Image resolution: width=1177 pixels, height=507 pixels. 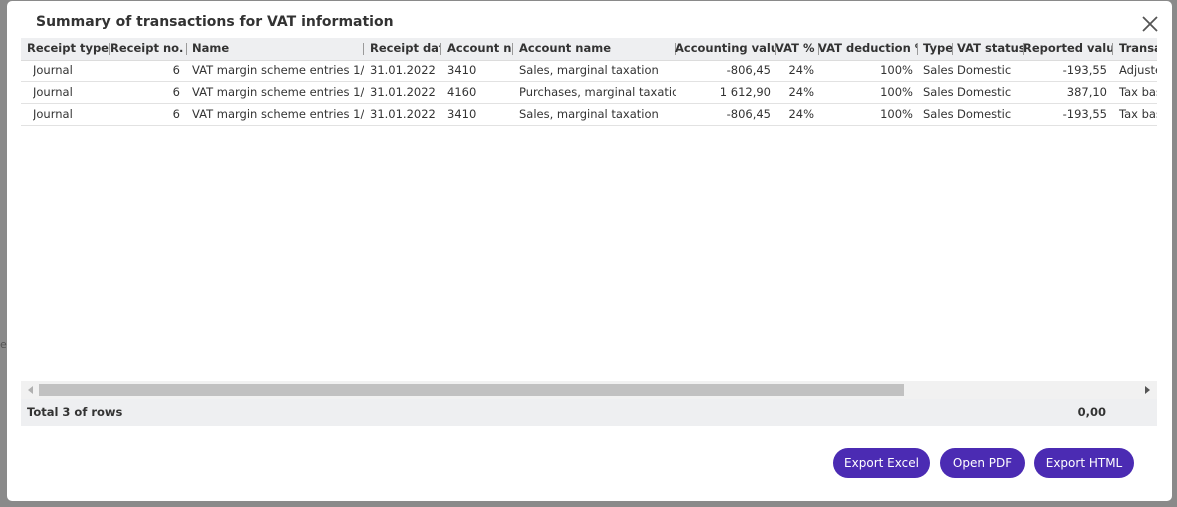 I want to click on col-header-name: Name, so click(x=275, y=49).